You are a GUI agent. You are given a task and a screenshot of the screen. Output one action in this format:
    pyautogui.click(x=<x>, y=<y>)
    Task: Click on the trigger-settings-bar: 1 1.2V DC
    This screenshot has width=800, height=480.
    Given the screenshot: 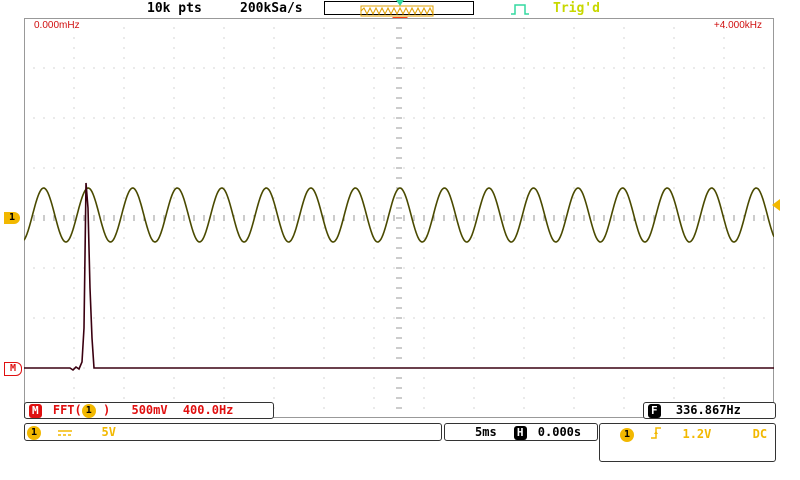 What is the action you would take?
    pyautogui.click(x=687, y=442)
    